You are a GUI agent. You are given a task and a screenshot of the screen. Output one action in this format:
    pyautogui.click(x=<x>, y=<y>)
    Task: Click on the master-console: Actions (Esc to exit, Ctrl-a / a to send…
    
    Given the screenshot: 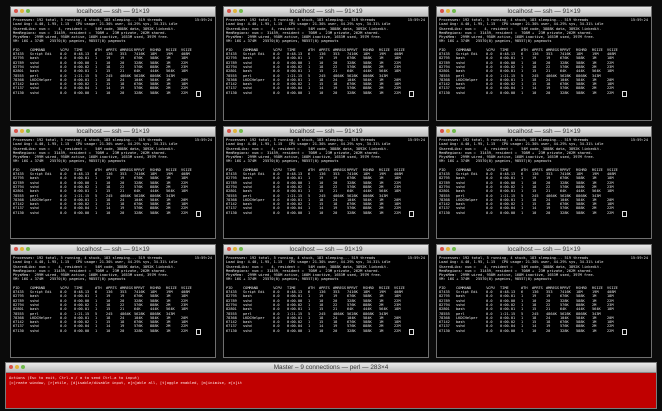 What is the action you would take?
    pyautogui.click(x=331, y=390)
    